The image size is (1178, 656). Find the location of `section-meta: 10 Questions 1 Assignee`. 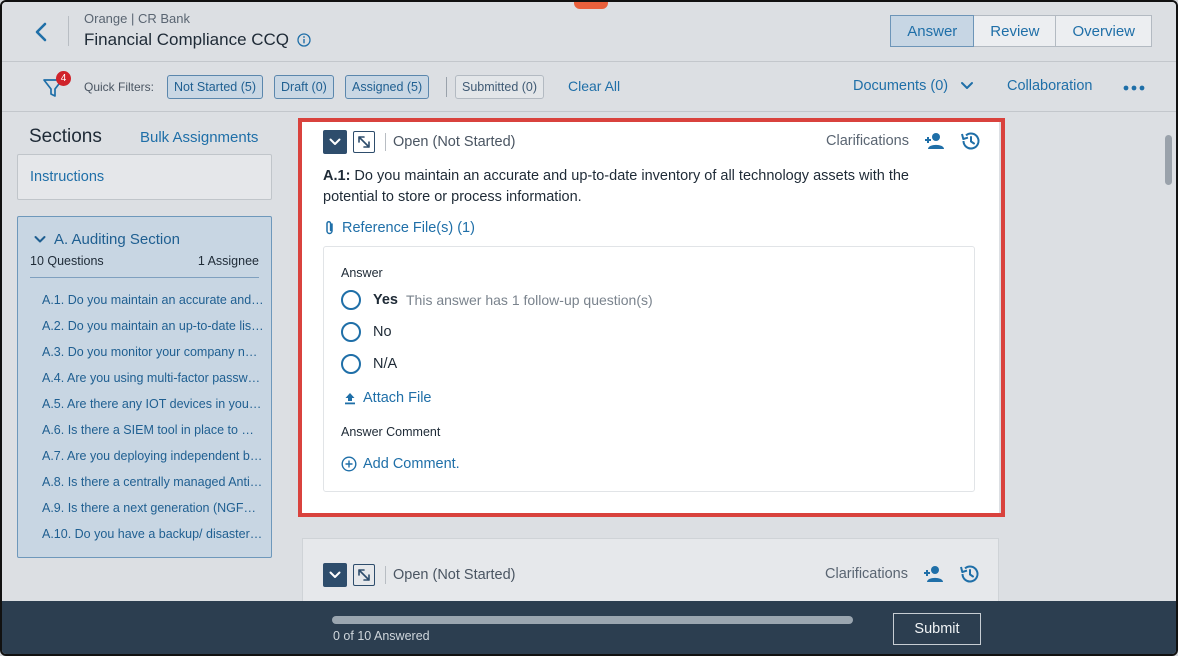

section-meta: 10 Questions 1 Assignee is located at coordinates (144, 261).